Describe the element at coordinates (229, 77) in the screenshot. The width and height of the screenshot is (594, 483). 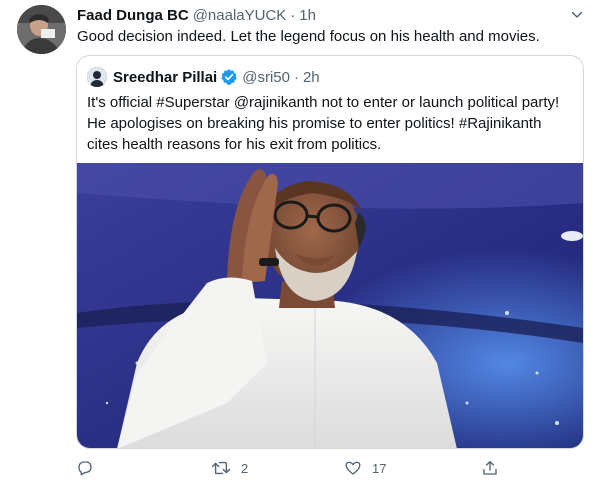
I see `verified-badge-icon` at that location.